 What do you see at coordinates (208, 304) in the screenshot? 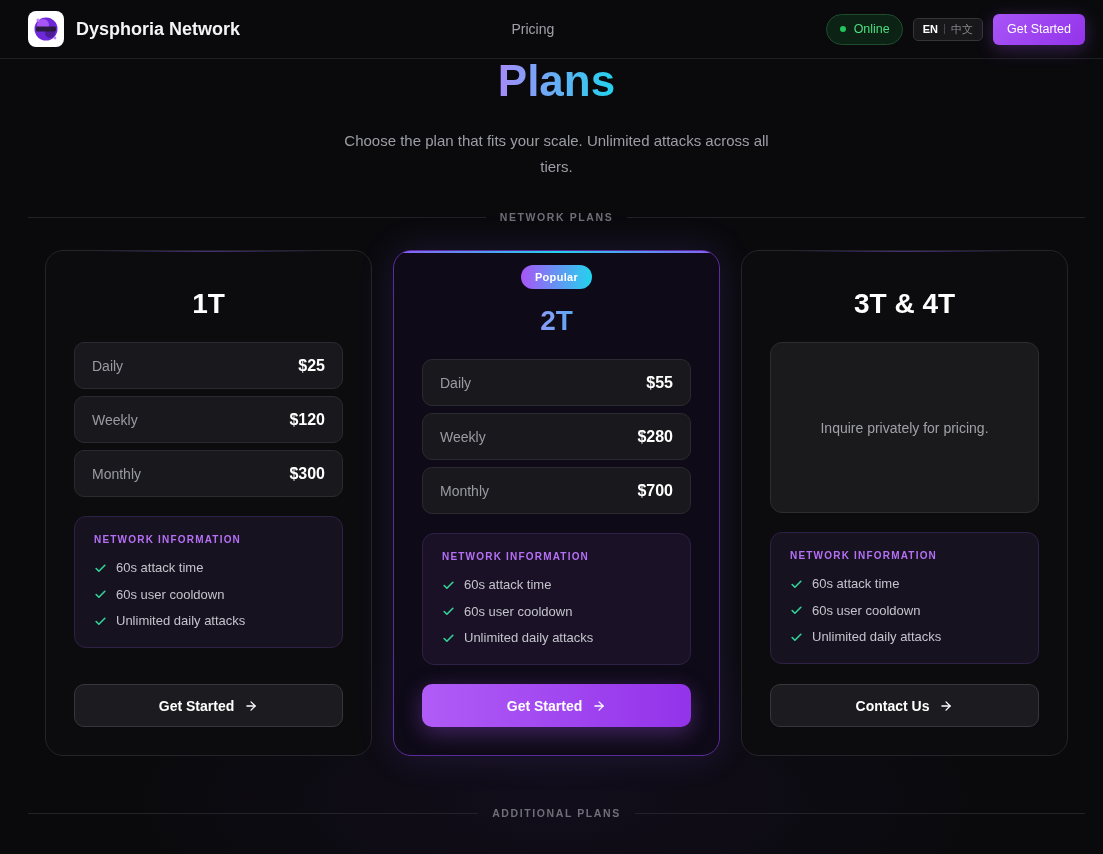
I see `plan-title: 1T` at bounding box center [208, 304].